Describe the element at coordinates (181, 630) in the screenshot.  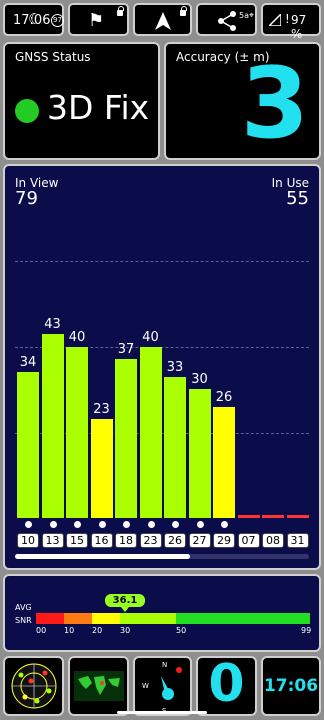
I see `snr-tick-label: 50` at that location.